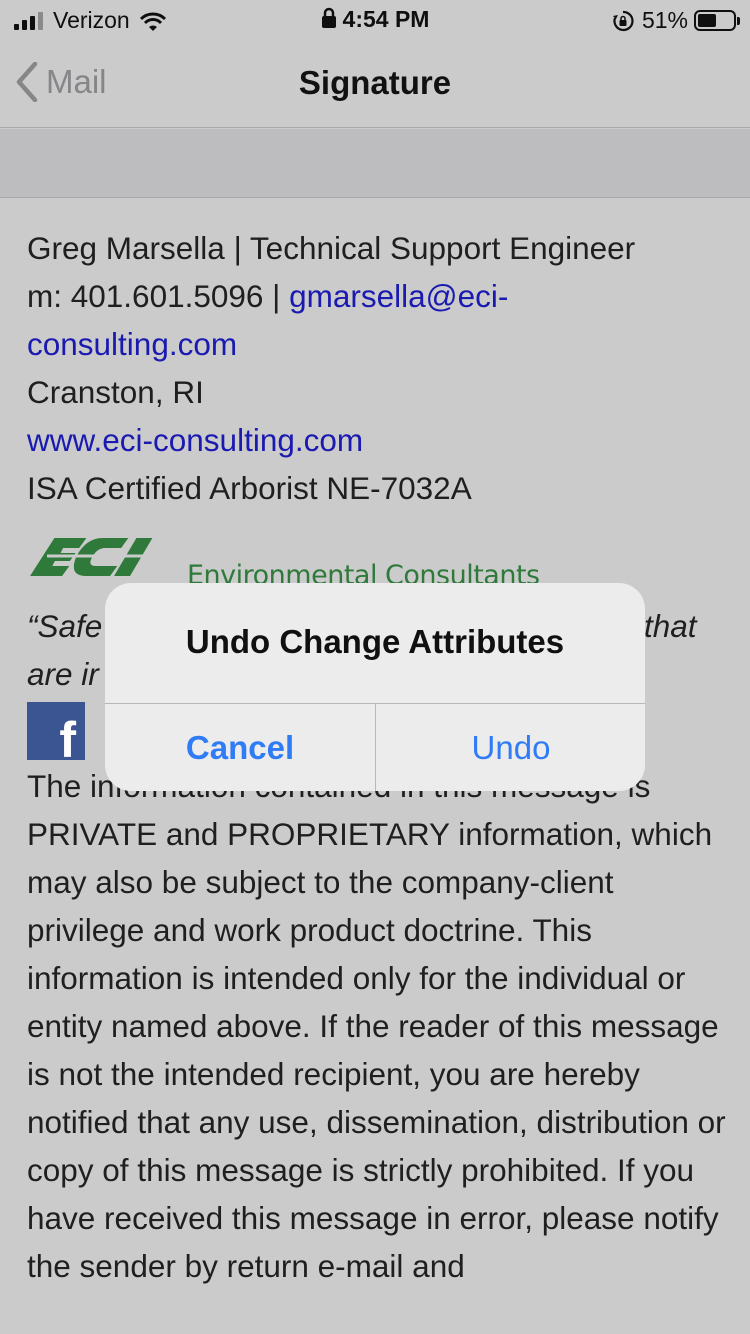 The width and height of the screenshot is (750, 1334). Describe the element at coordinates (717, 20) in the screenshot. I see `battery-icon` at that location.